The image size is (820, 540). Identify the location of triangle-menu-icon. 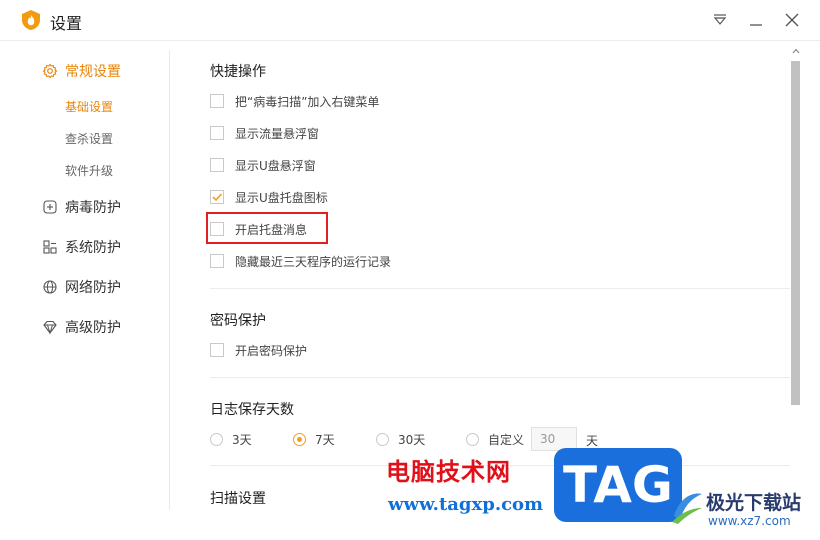
(720, 19).